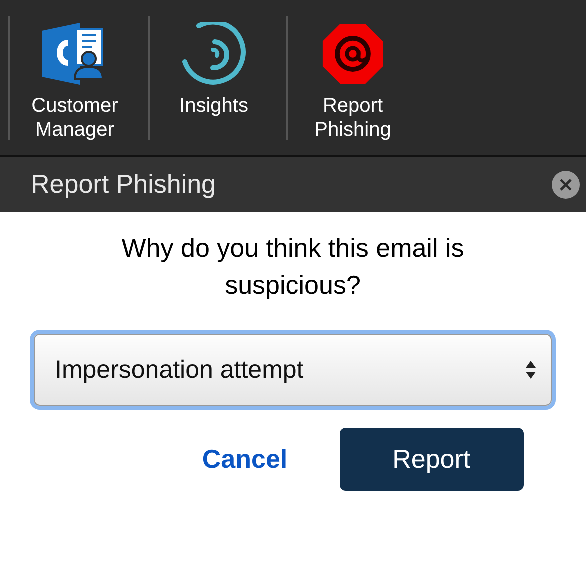 This screenshot has width=586, height=576. What do you see at coordinates (353, 106) in the screenshot?
I see `ribbon-label: Report` at bounding box center [353, 106].